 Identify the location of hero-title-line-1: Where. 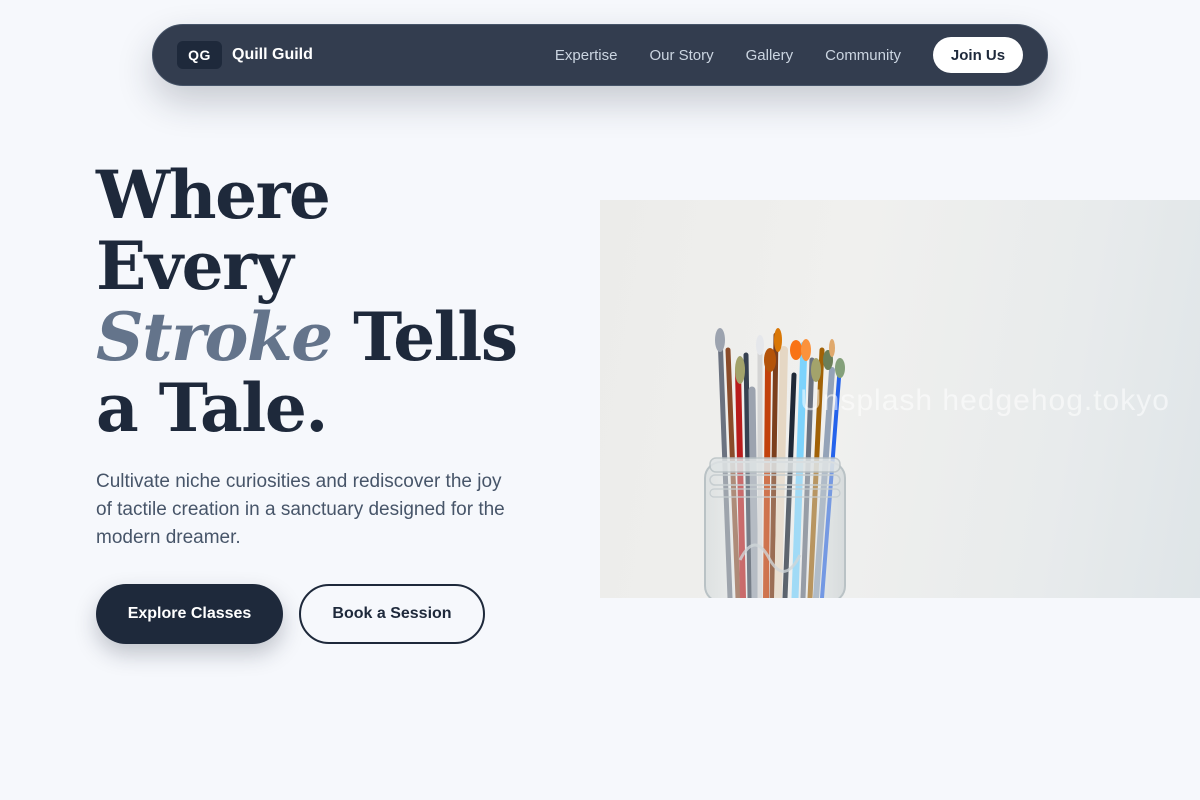
(213, 195).